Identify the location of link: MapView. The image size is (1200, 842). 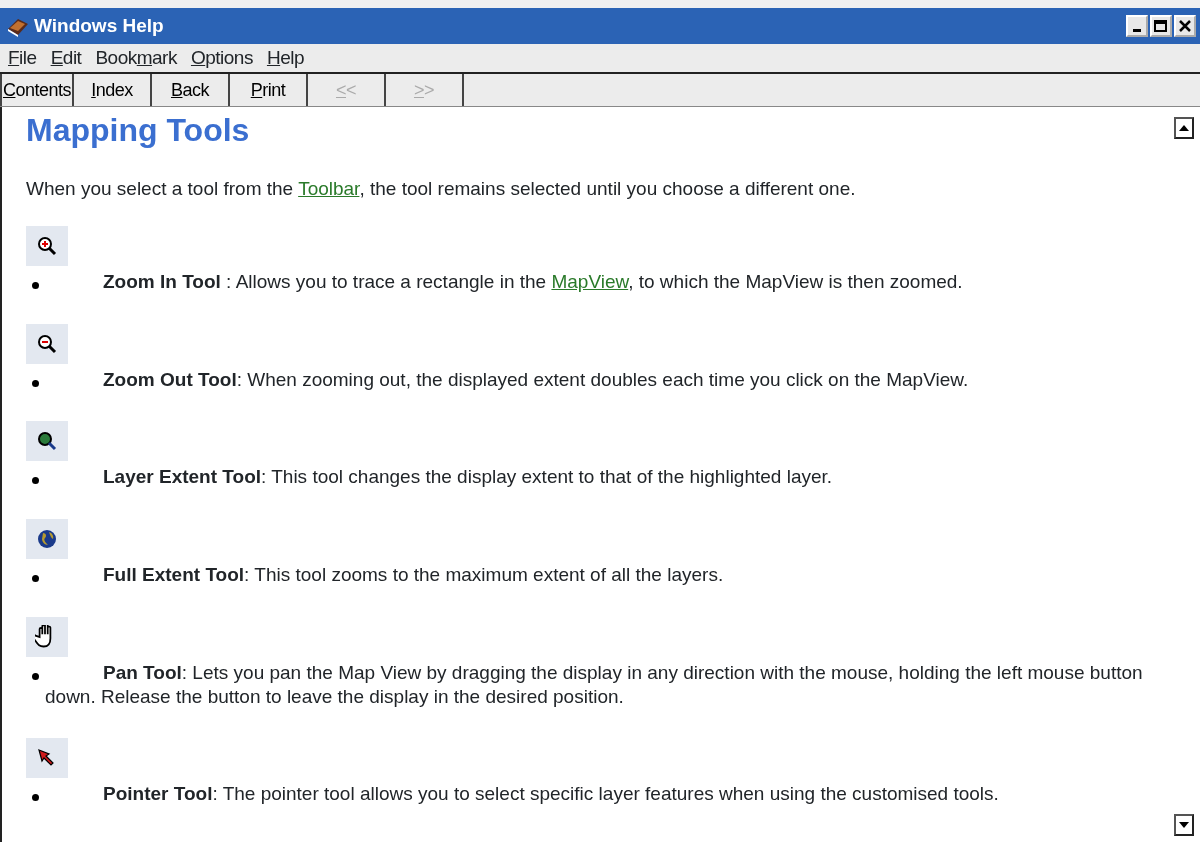
(590, 281).